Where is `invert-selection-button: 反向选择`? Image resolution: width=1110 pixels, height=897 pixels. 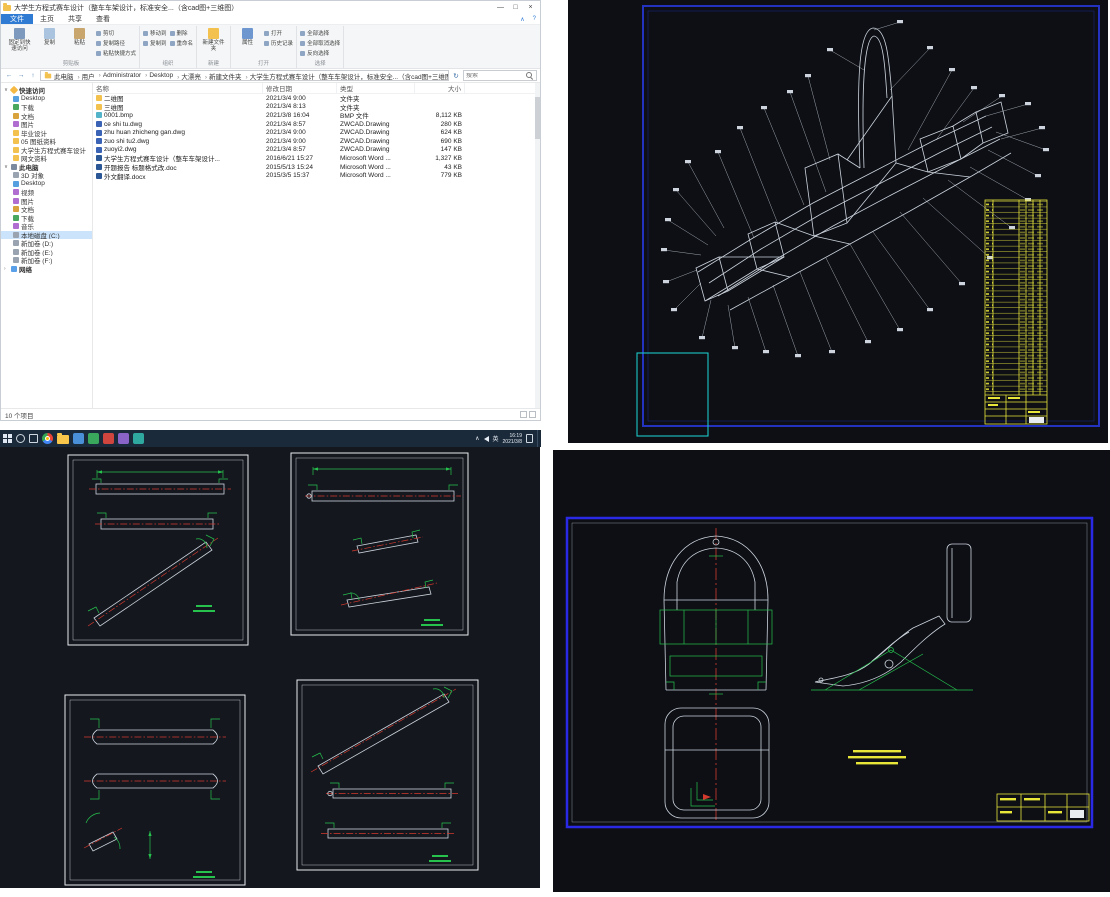 invert-selection-button: 反向选择 is located at coordinates (320, 53).